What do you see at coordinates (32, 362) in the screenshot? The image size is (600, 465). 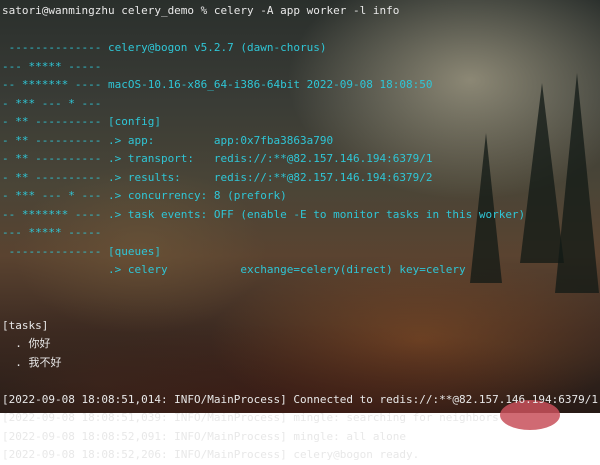 I see `task-item: . 我不好` at bounding box center [32, 362].